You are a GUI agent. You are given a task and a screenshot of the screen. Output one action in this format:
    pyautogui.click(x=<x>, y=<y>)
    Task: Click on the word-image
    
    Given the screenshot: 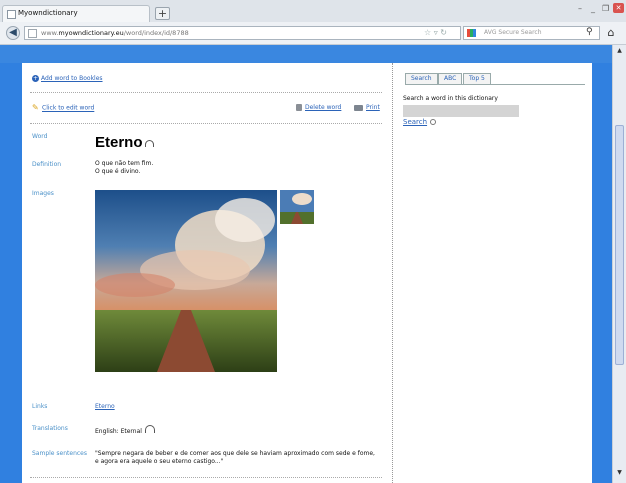 What is the action you would take?
    pyautogui.click(x=186, y=281)
    